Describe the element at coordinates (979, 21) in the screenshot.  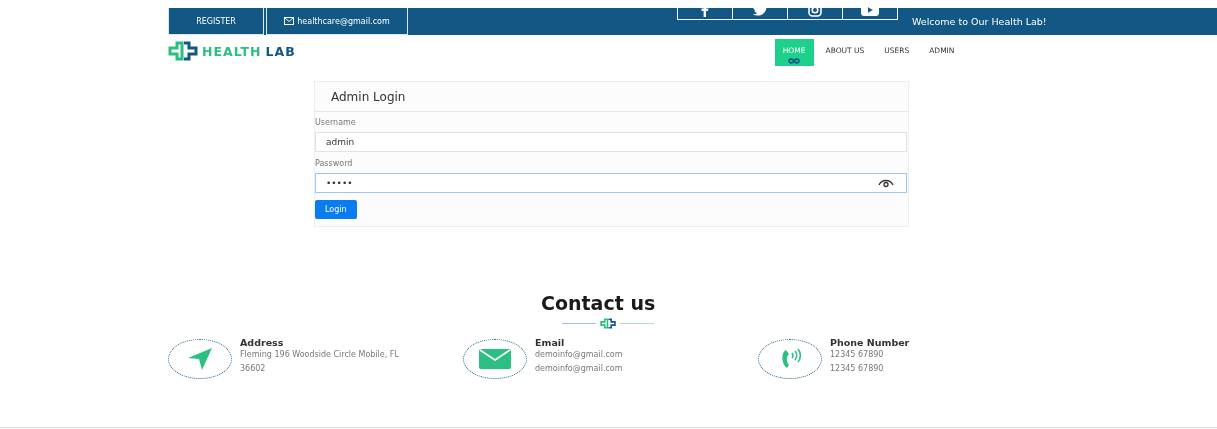
I see `welcome-text: Welcome to Our Health Lab!` at that location.